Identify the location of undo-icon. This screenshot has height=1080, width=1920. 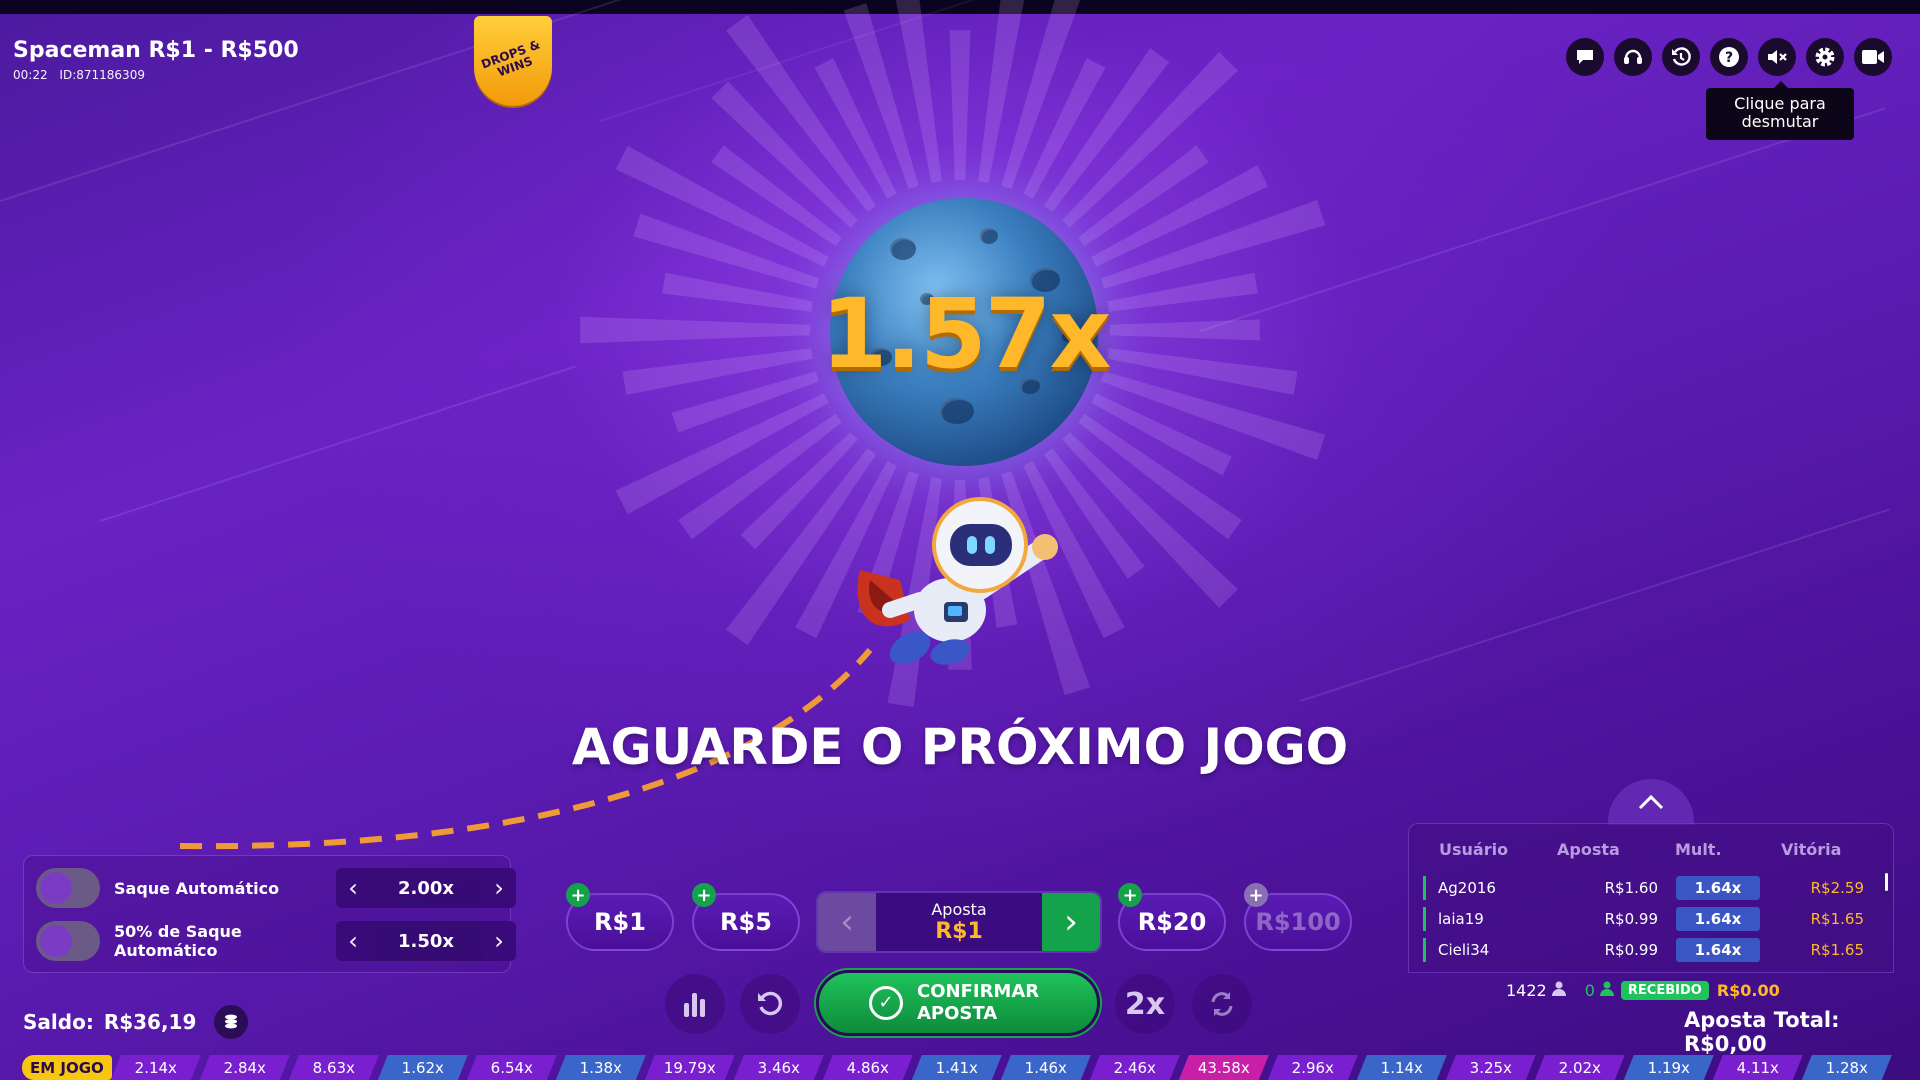
(770, 1004).